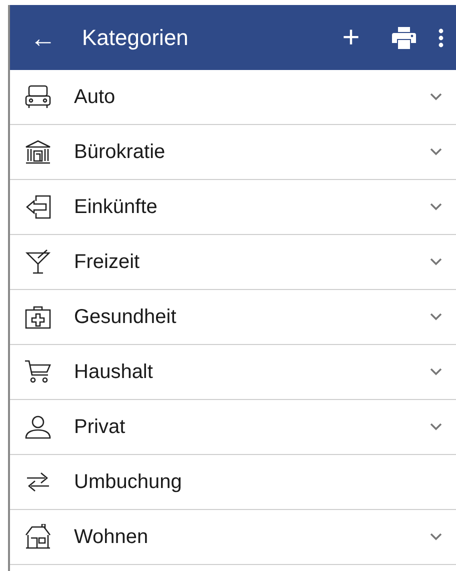 The height and width of the screenshot is (571, 456). I want to click on category-label: Haushalt, so click(114, 372).